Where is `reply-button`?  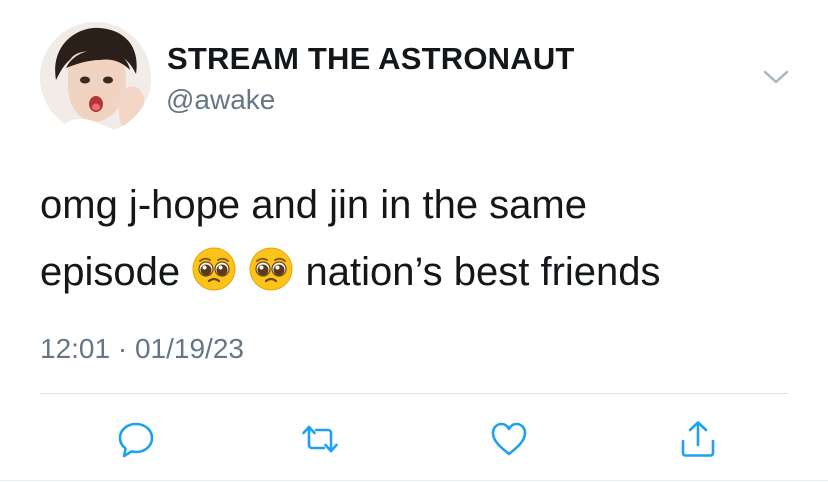 reply-button is located at coordinates (136, 439).